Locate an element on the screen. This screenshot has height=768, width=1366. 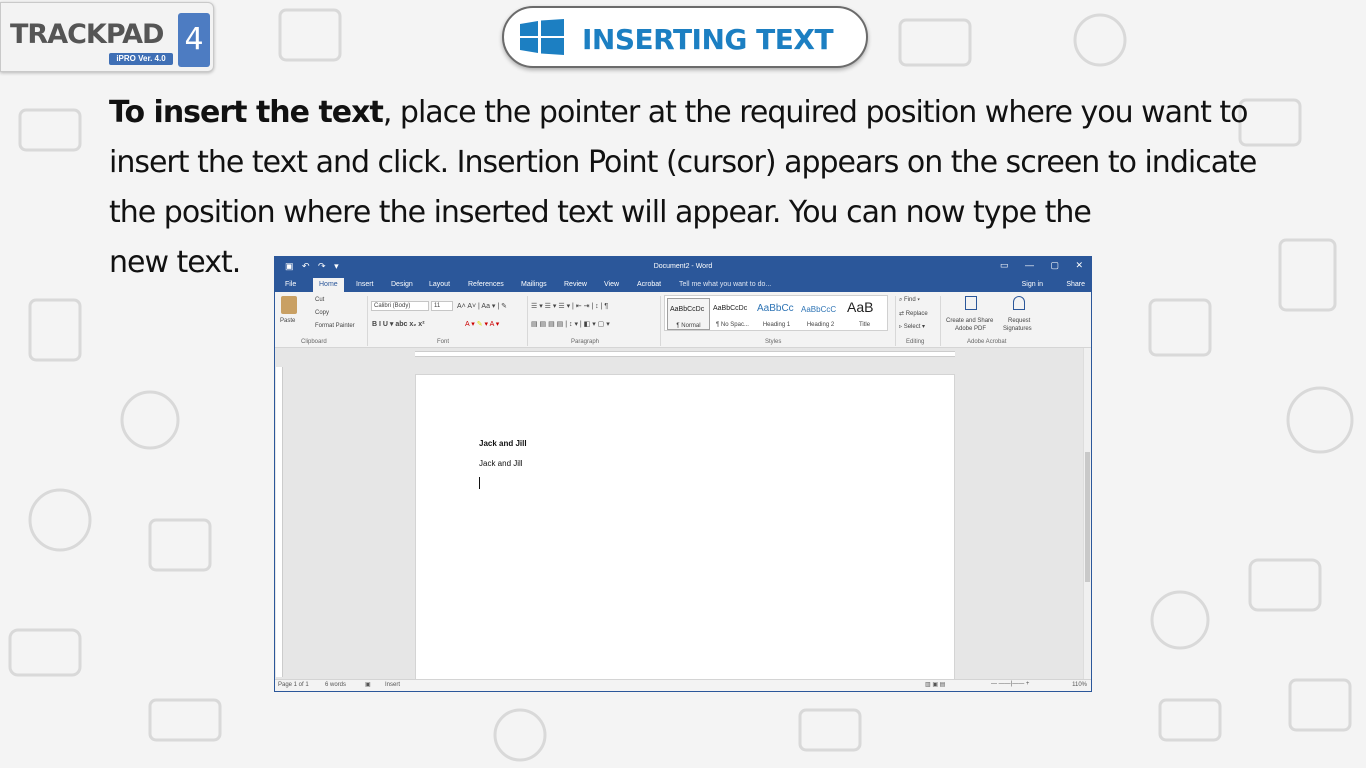
share-button: Share is located at coordinates (1075, 284).